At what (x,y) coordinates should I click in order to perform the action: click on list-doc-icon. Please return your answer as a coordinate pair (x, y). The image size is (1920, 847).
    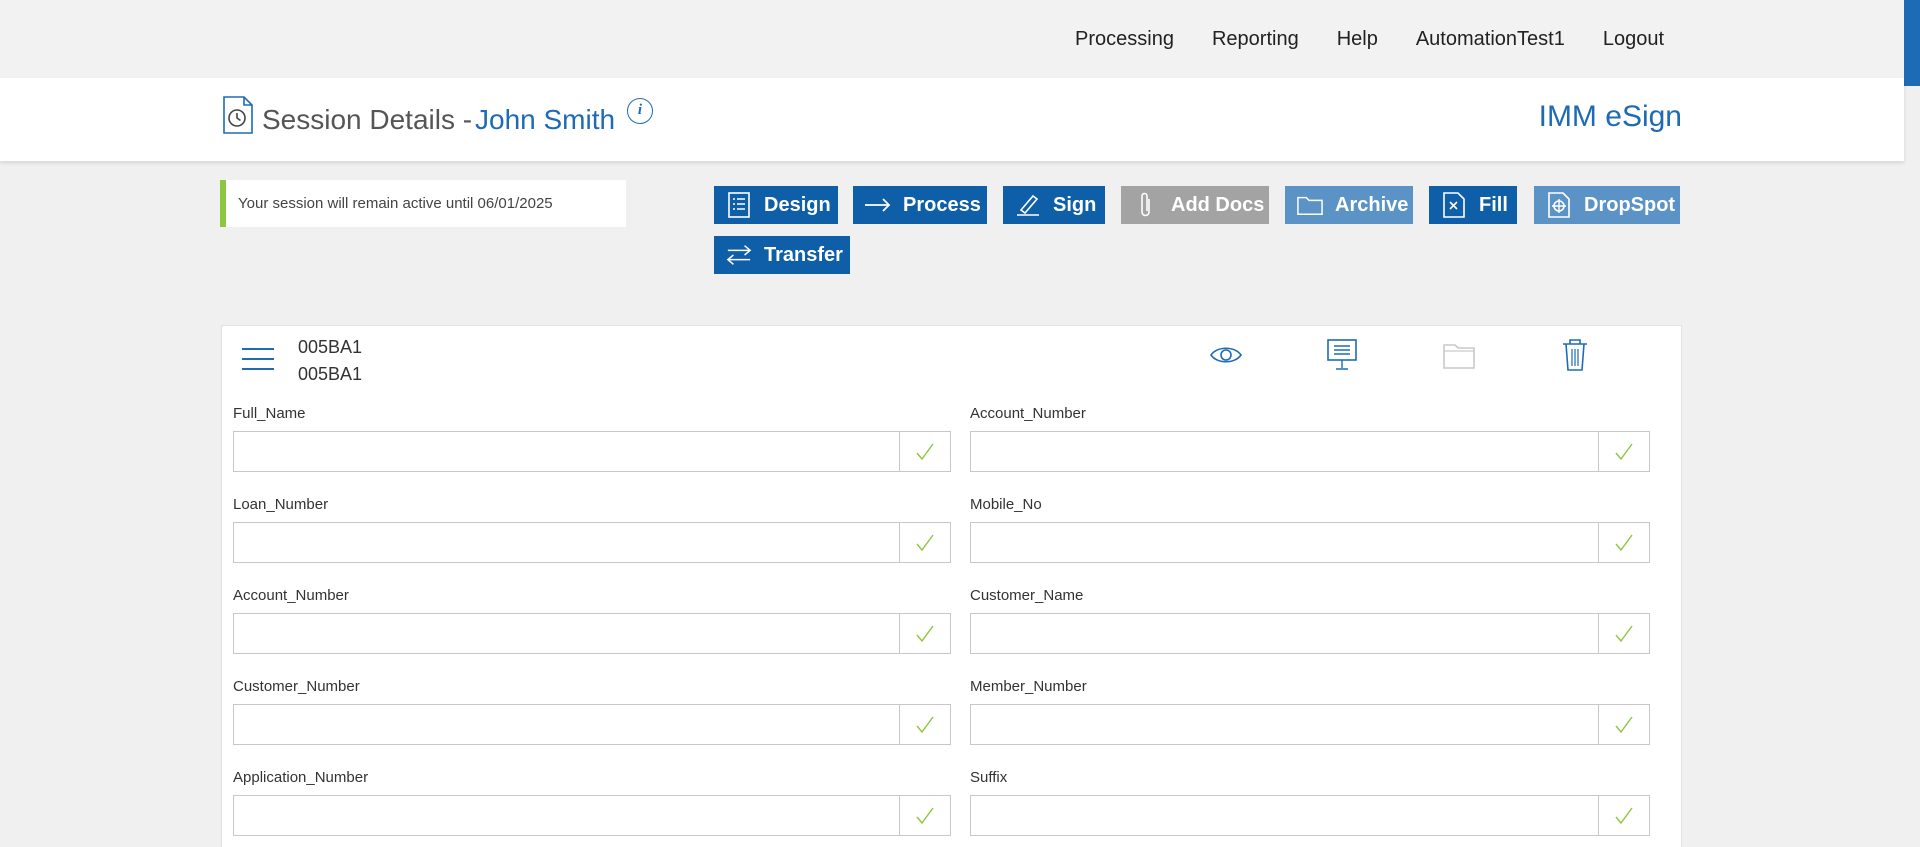
    Looking at the image, I should click on (739, 205).